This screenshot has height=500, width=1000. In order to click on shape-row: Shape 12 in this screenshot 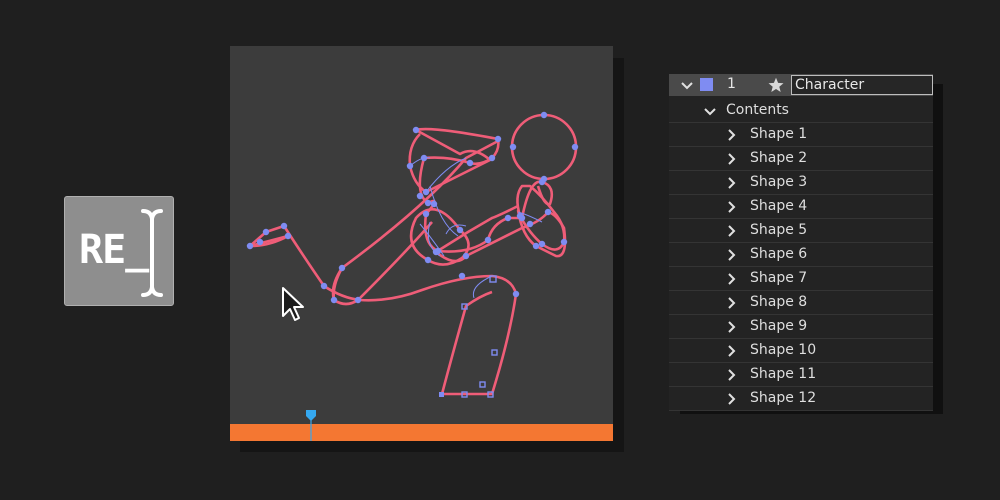, I will do `click(801, 399)`.